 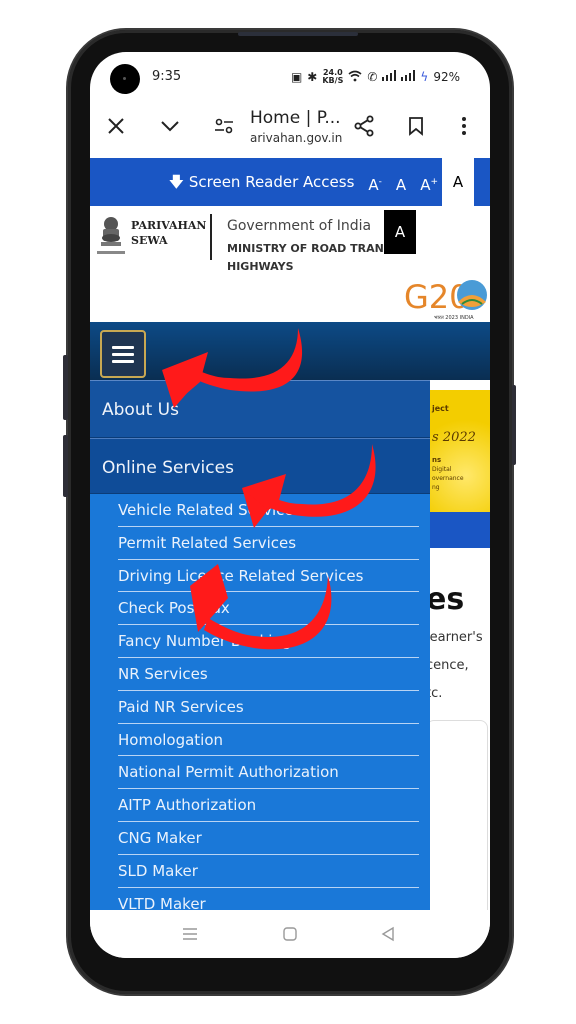 What do you see at coordinates (447, 665) in the screenshot?
I see `section-text-line: cence,` at bounding box center [447, 665].